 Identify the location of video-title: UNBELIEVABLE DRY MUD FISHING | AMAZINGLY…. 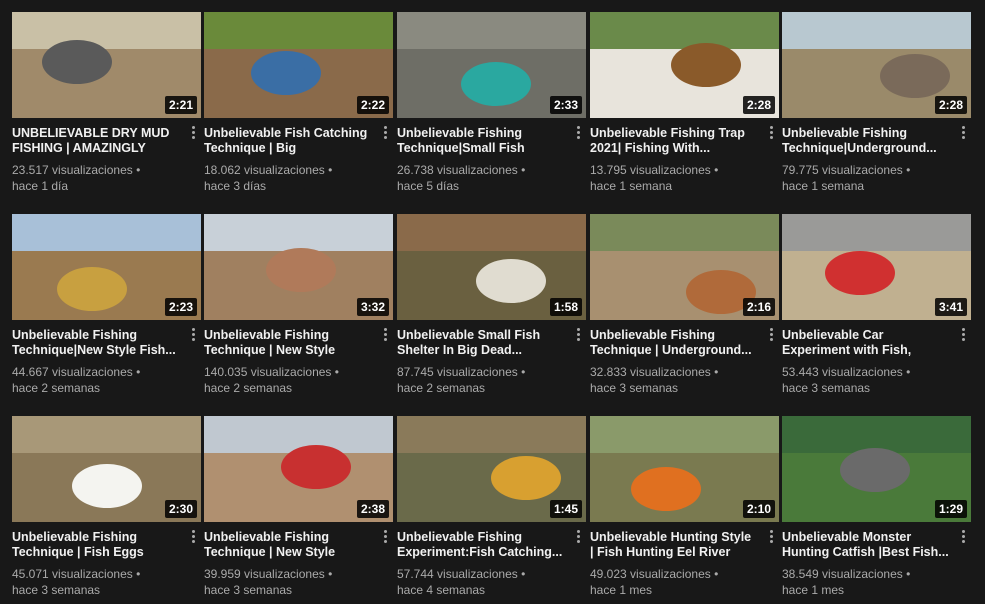
(95, 141).